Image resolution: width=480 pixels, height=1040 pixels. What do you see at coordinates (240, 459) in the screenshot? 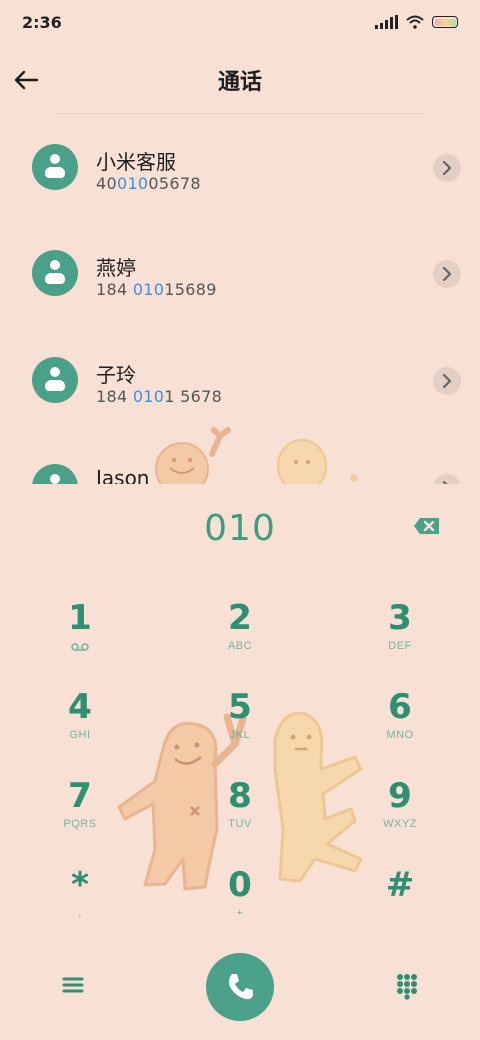
I see `contact-row: Jason` at bounding box center [240, 459].